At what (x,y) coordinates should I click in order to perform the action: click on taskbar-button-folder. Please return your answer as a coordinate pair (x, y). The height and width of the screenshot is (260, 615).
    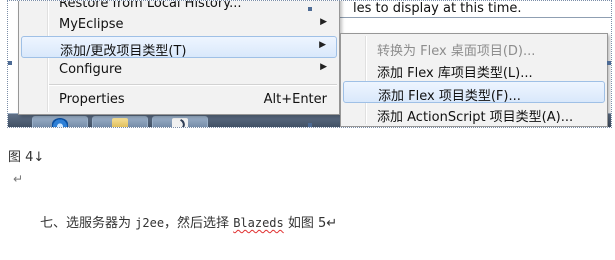
    Looking at the image, I should click on (120, 121).